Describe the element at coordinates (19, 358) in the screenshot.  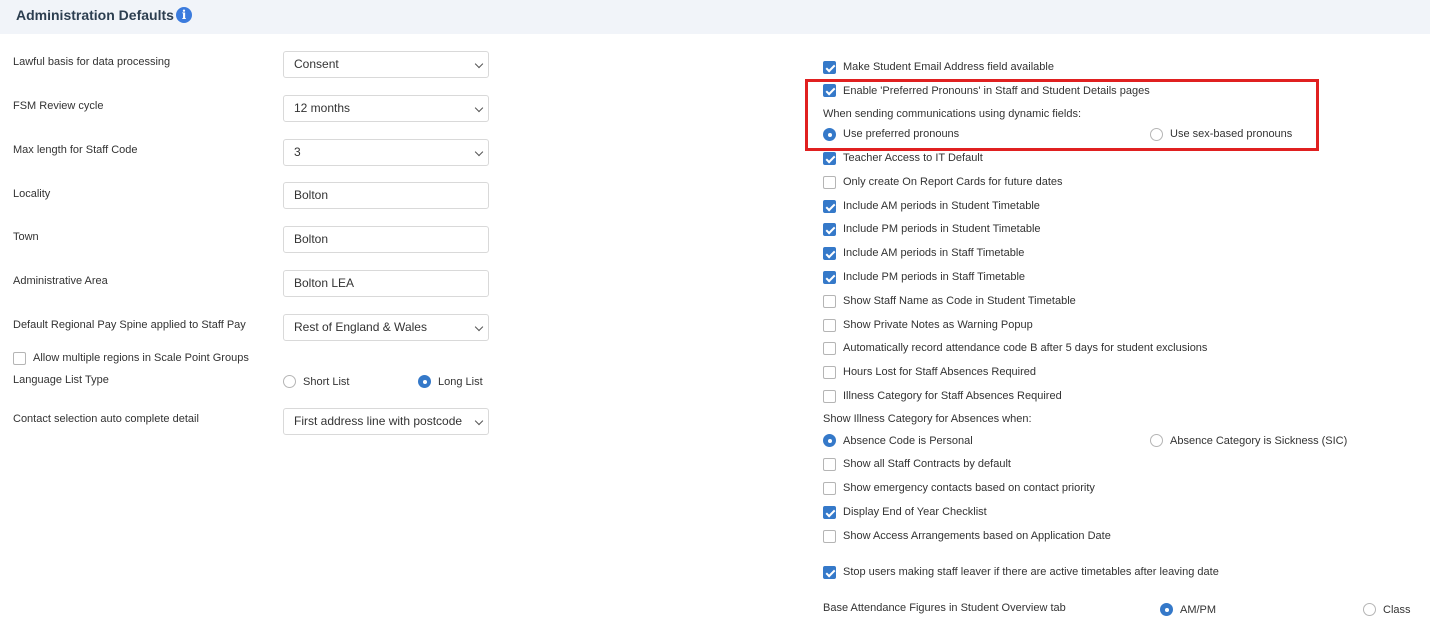
I see `multiple-regions-checkbox` at that location.